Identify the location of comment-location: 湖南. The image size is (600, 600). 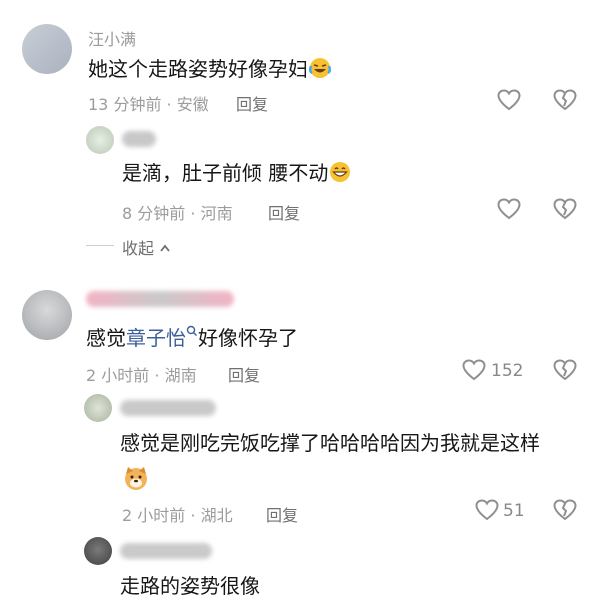
(180, 375).